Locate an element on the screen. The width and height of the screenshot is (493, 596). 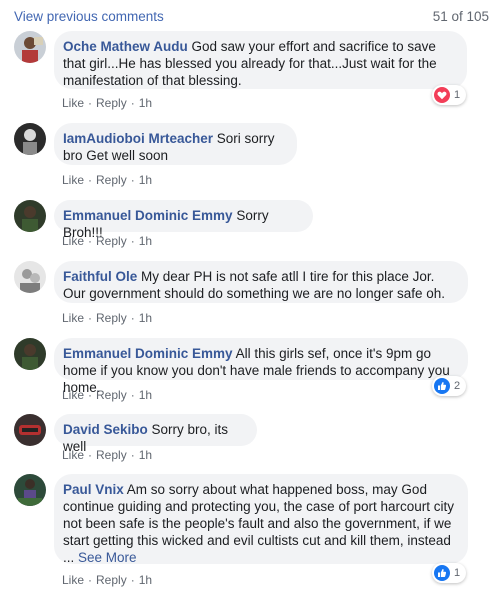
love-icon is located at coordinates (442, 95).